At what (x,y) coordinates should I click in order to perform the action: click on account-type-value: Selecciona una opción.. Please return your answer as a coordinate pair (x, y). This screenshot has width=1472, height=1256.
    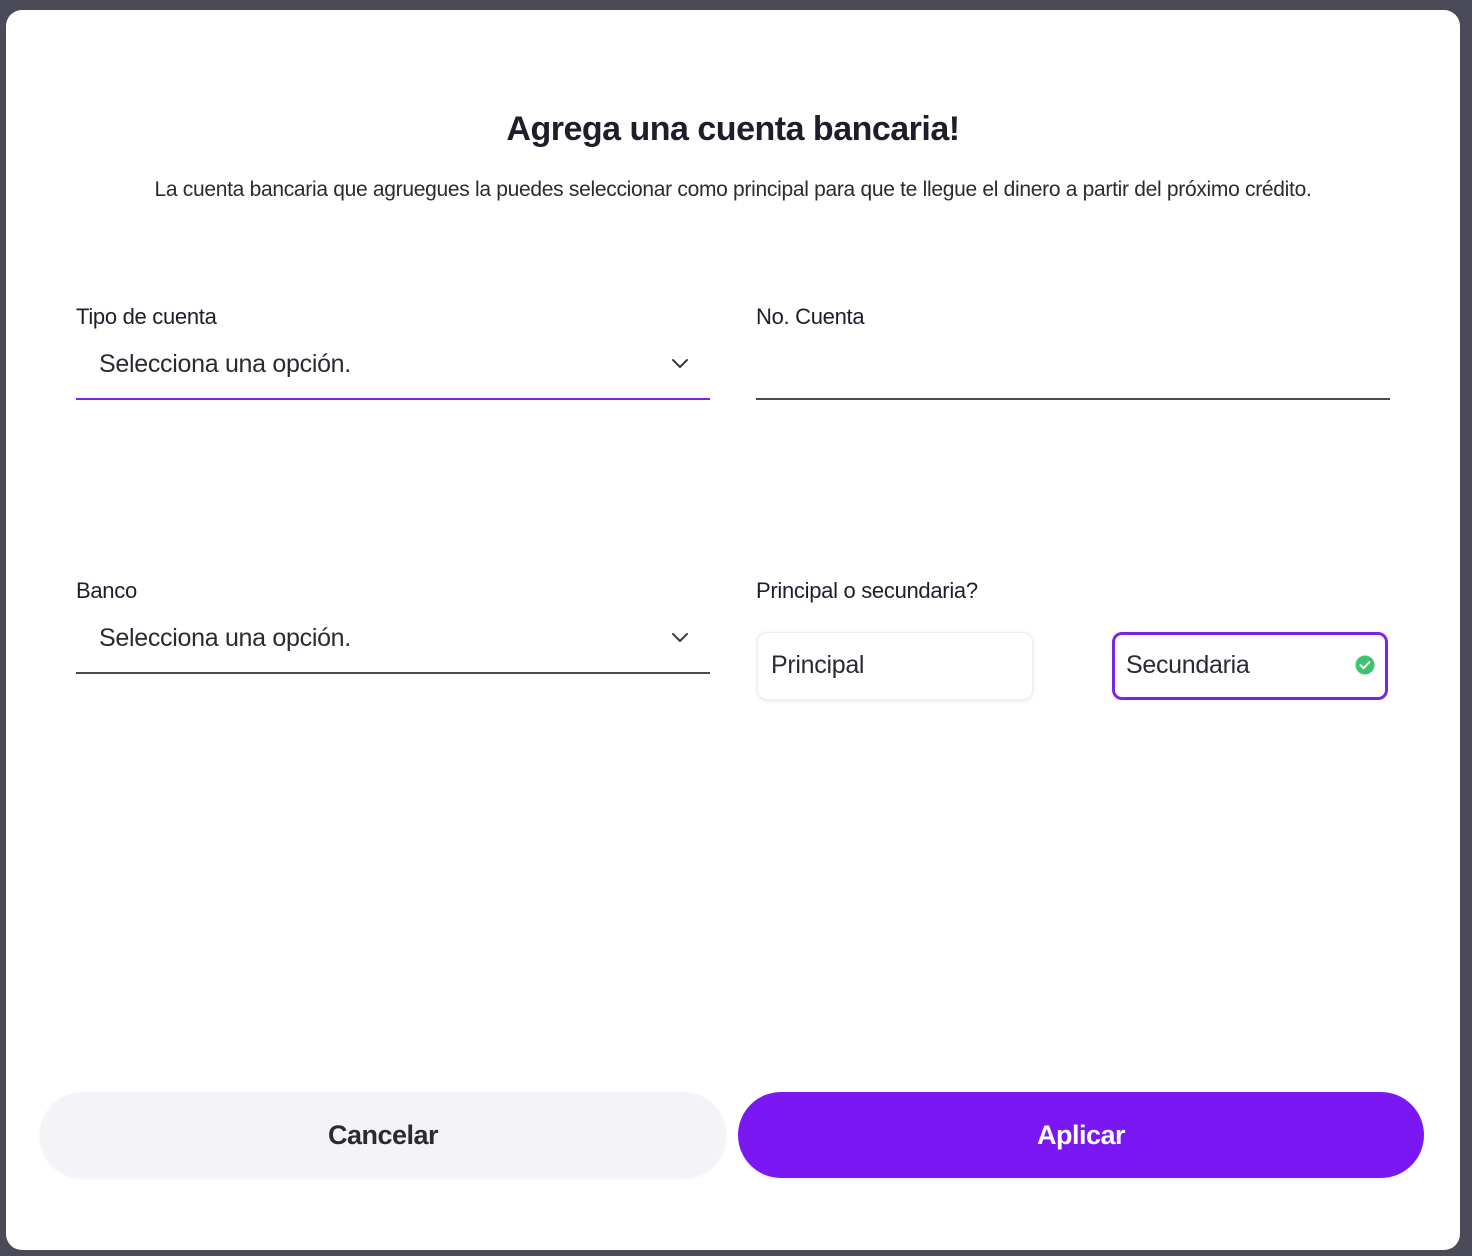
    Looking at the image, I should click on (225, 364).